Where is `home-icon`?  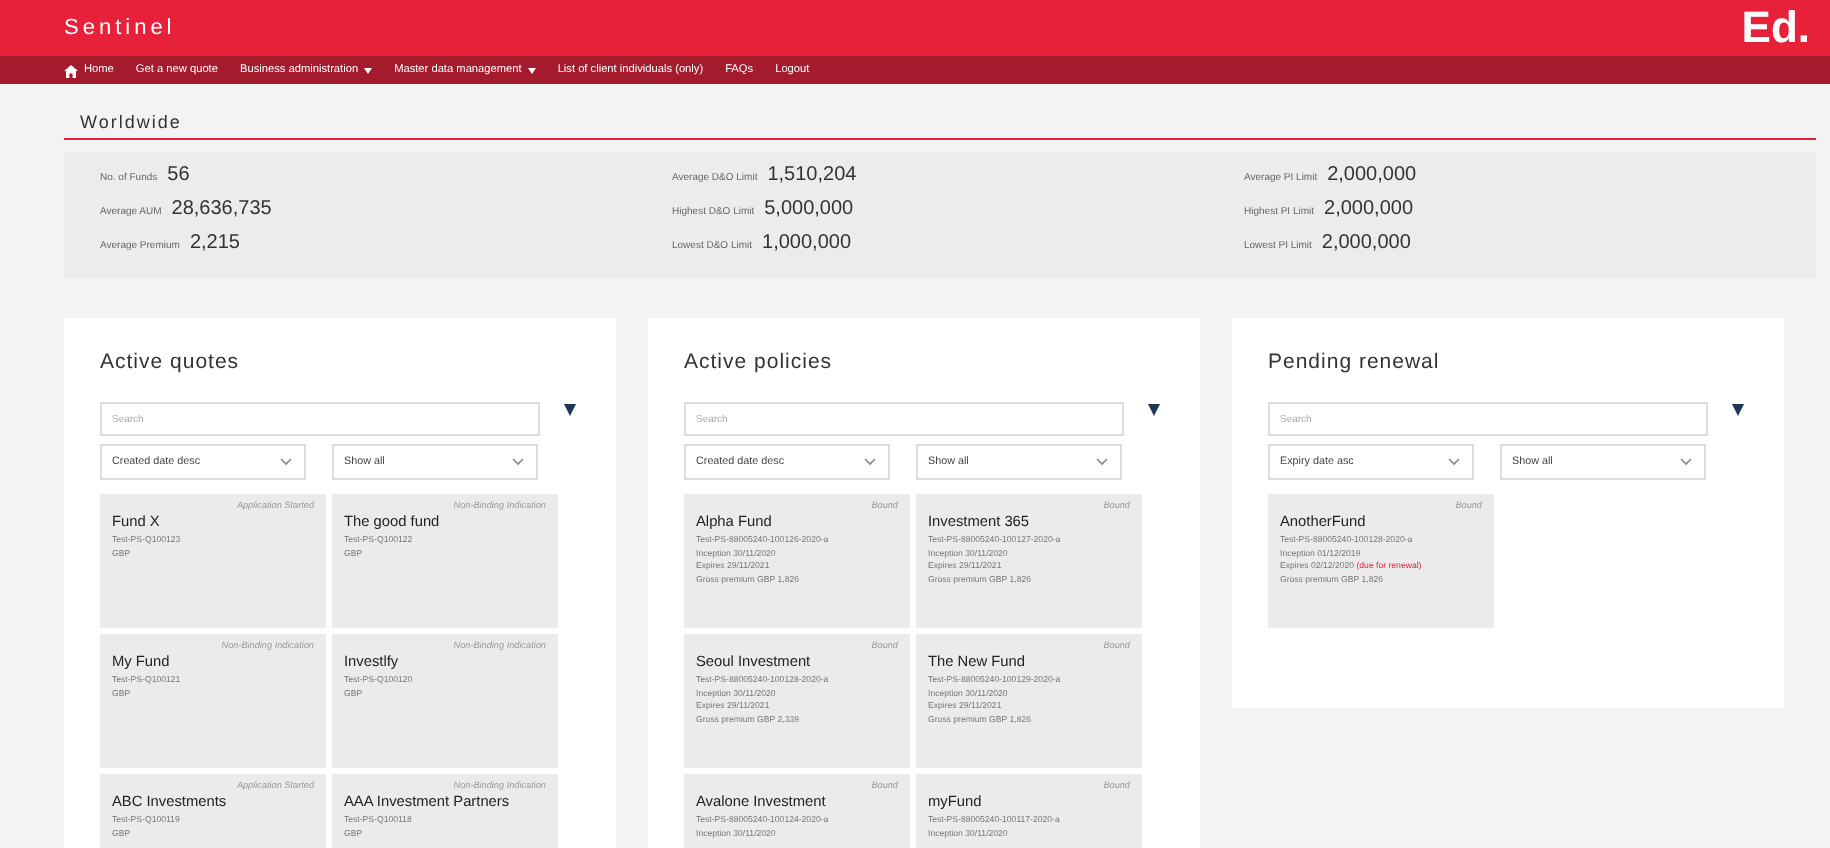
home-icon is located at coordinates (71, 70).